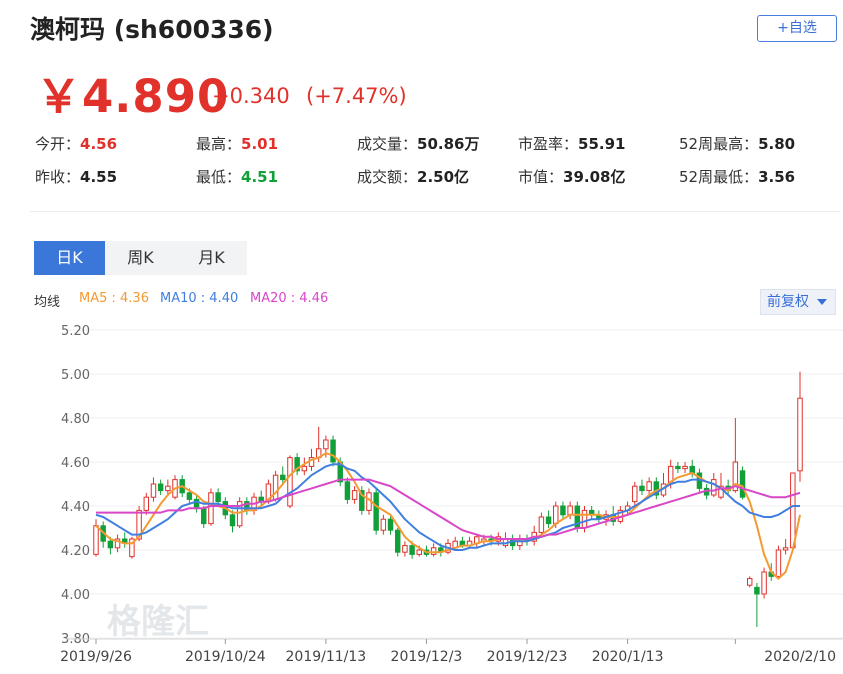 This screenshot has width=843, height=674. What do you see at coordinates (356, 96) in the screenshot?
I see `price-change-percent: (+7.47%)` at bounding box center [356, 96].